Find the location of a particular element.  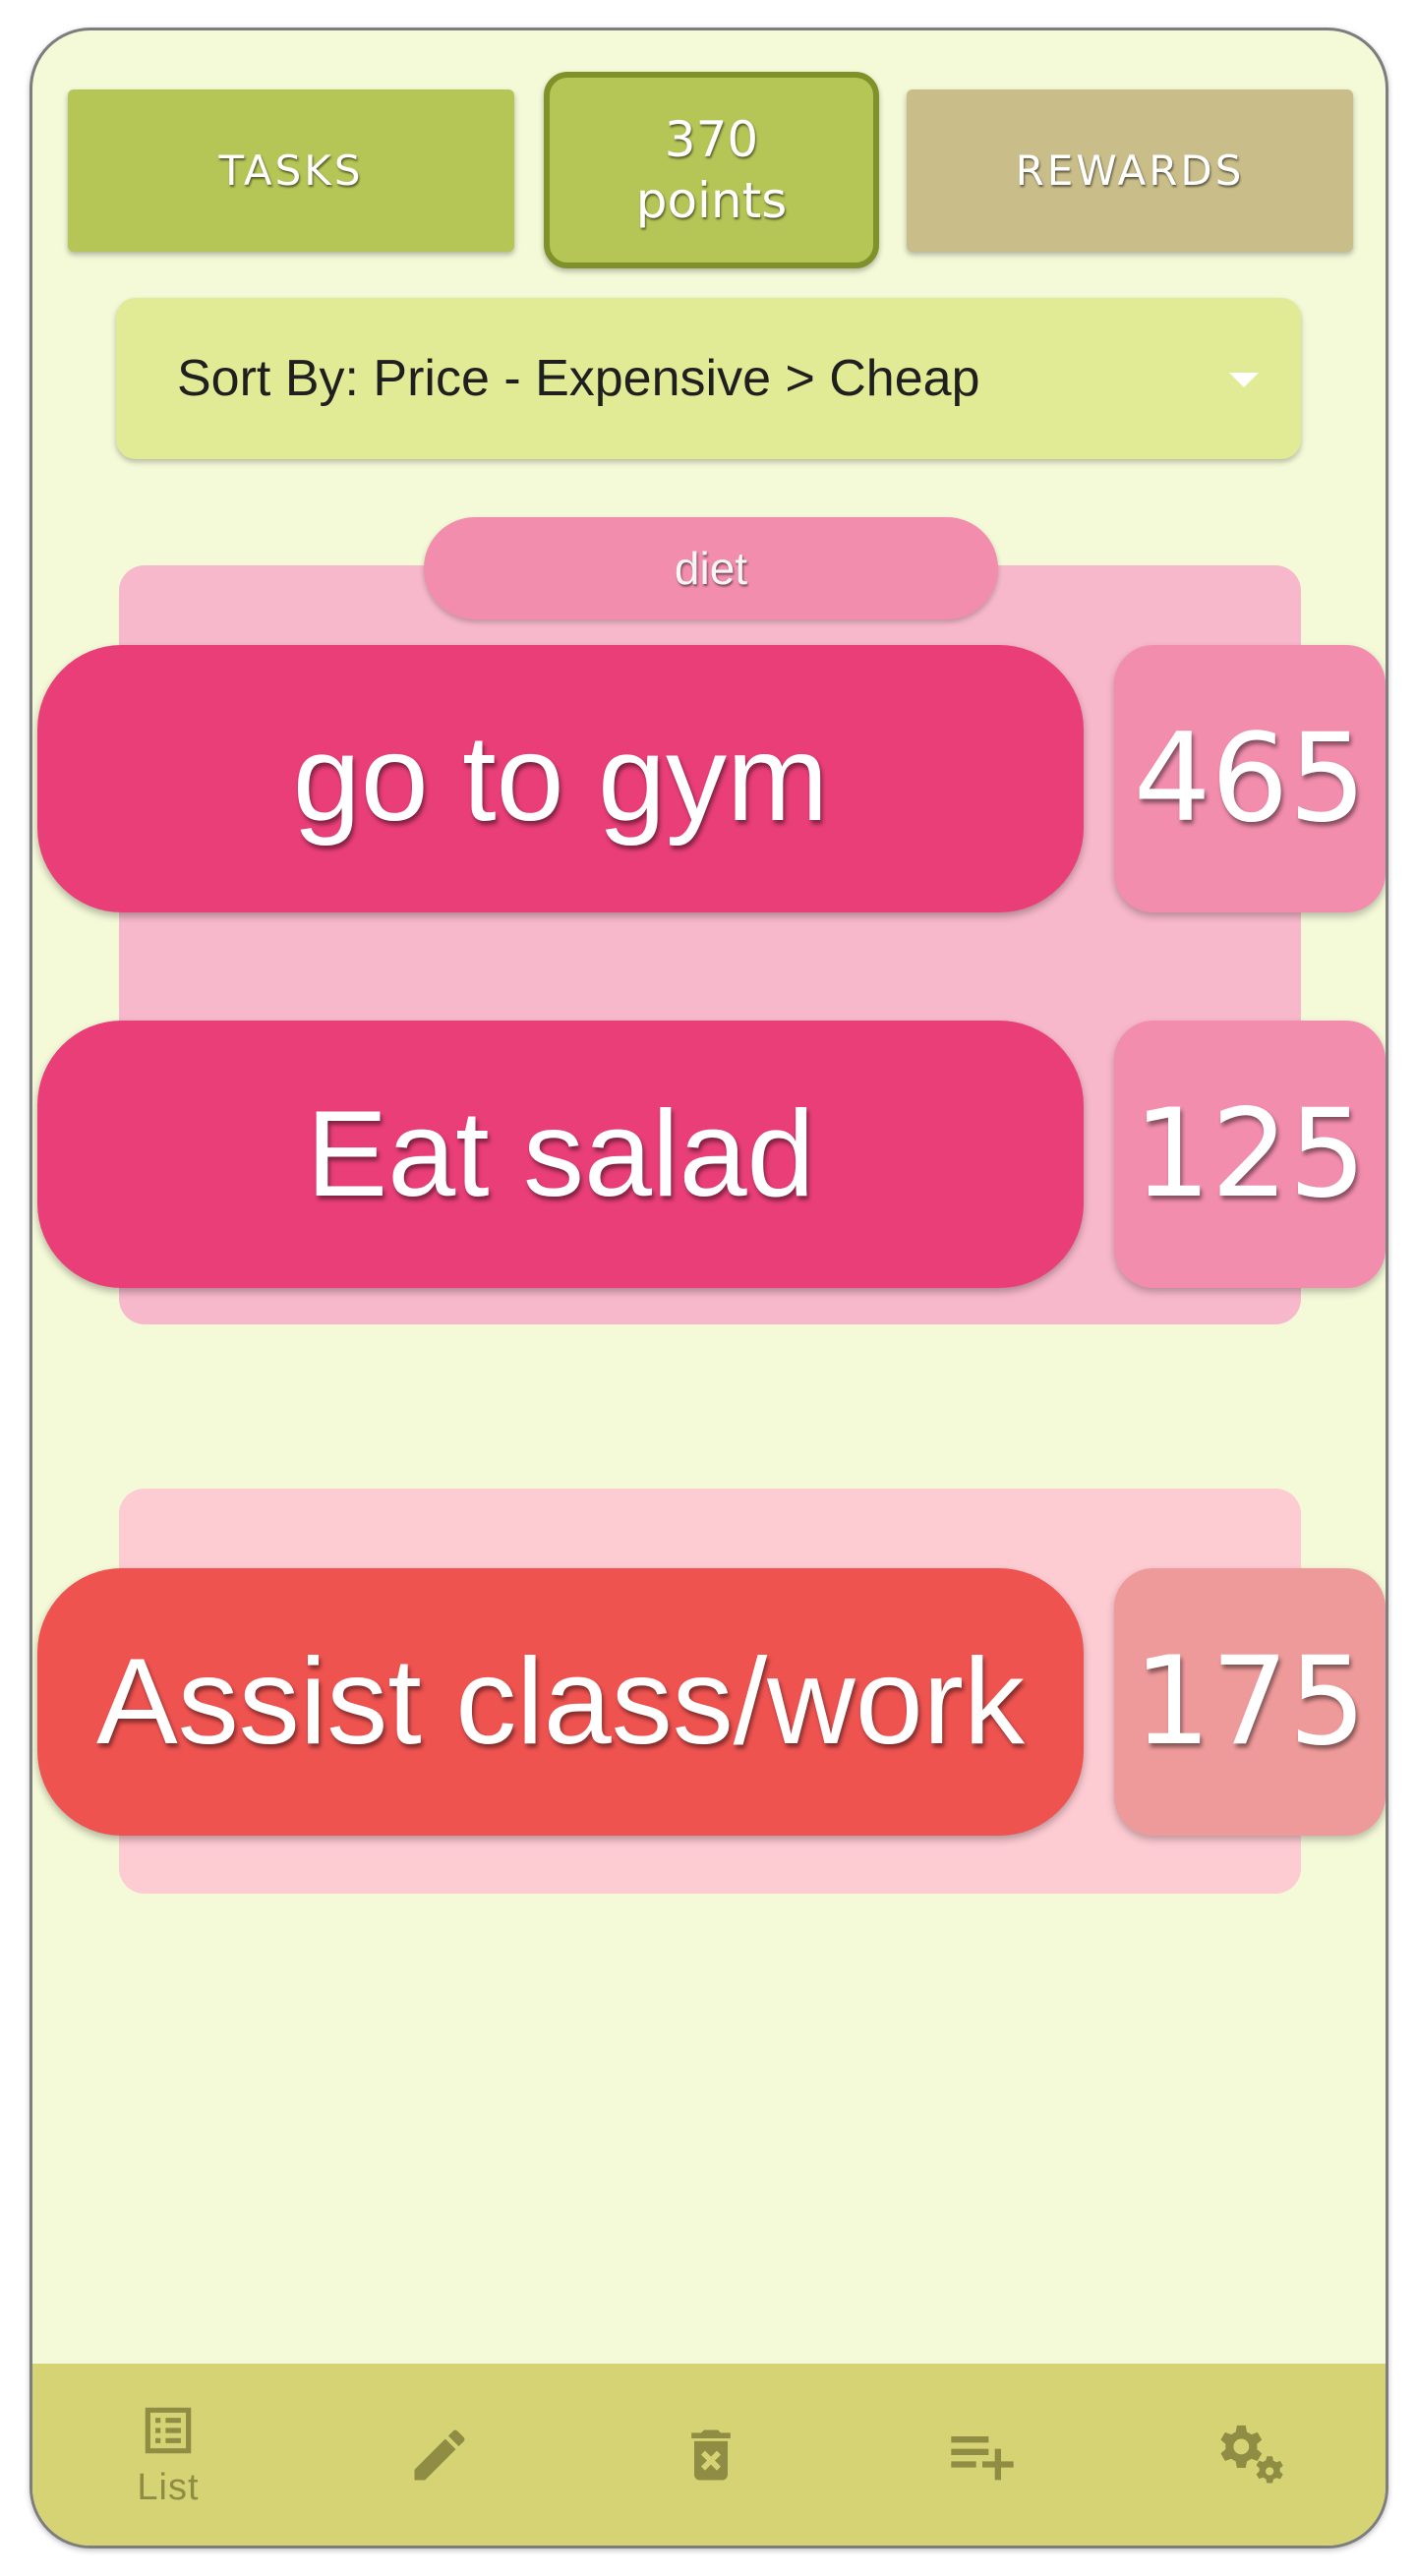

reward-price-value: 125 is located at coordinates (1250, 1154).